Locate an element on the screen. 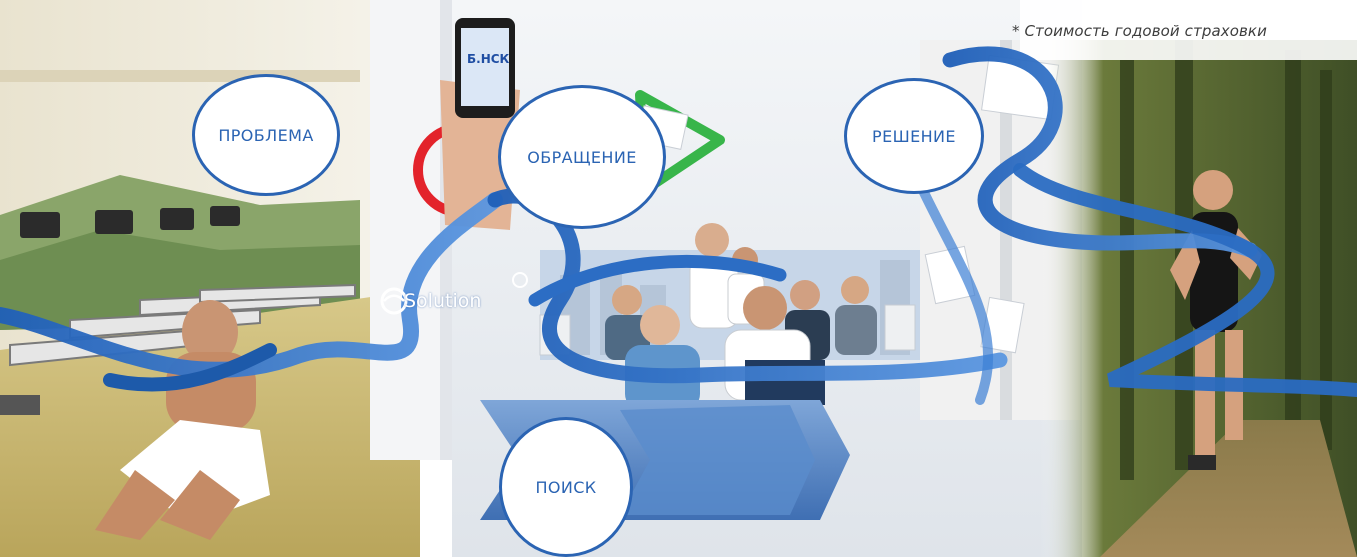  step-request: ОБРАЩЕНИЕ is located at coordinates (582, 157).